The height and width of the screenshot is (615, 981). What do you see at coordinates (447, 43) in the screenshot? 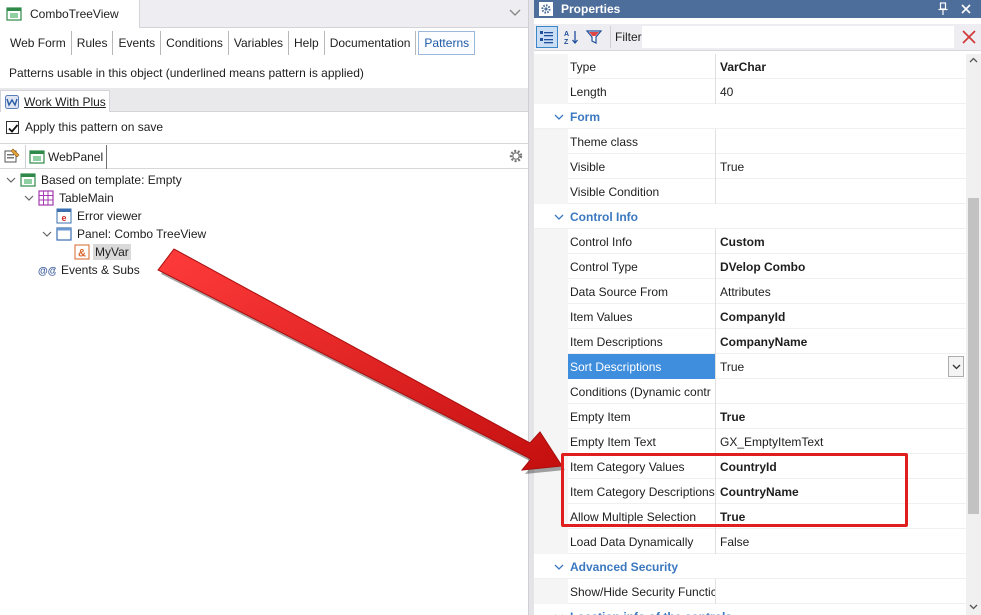
I see `tab-patterns: Patterns` at bounding box center [447, 43].